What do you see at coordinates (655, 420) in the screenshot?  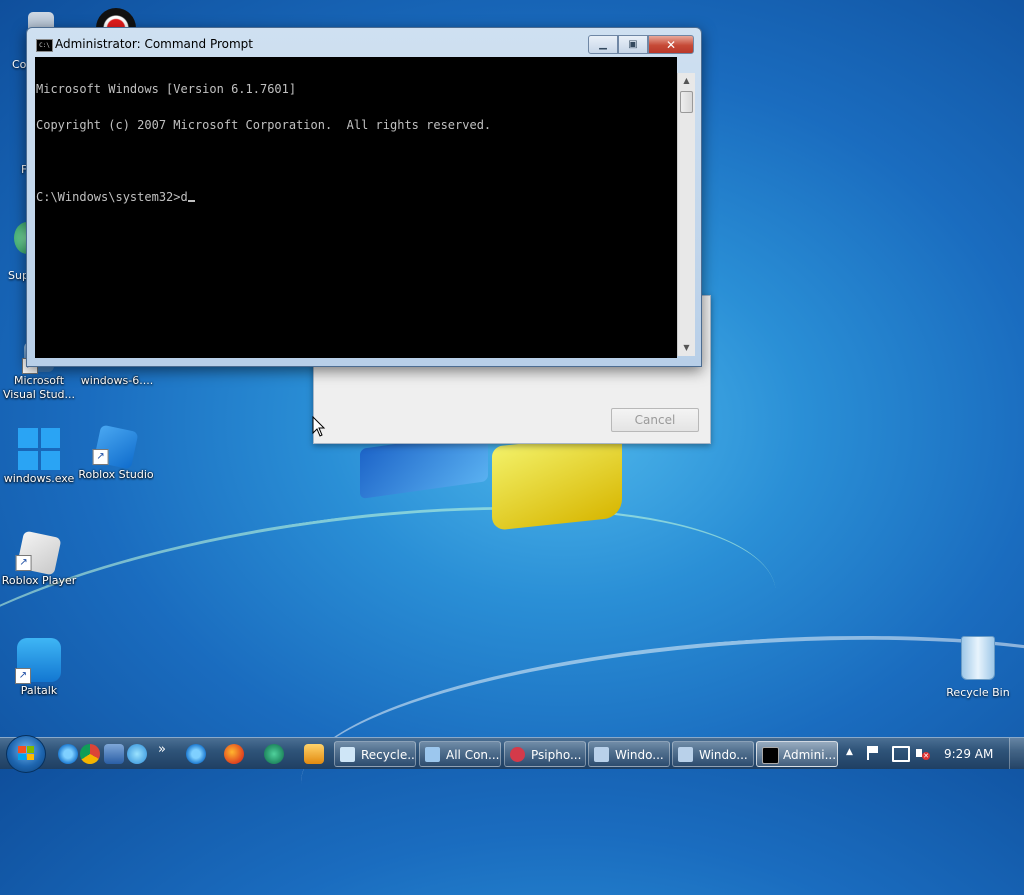 I see `cancel-button: Cancel` at bounding box center [655, 420].